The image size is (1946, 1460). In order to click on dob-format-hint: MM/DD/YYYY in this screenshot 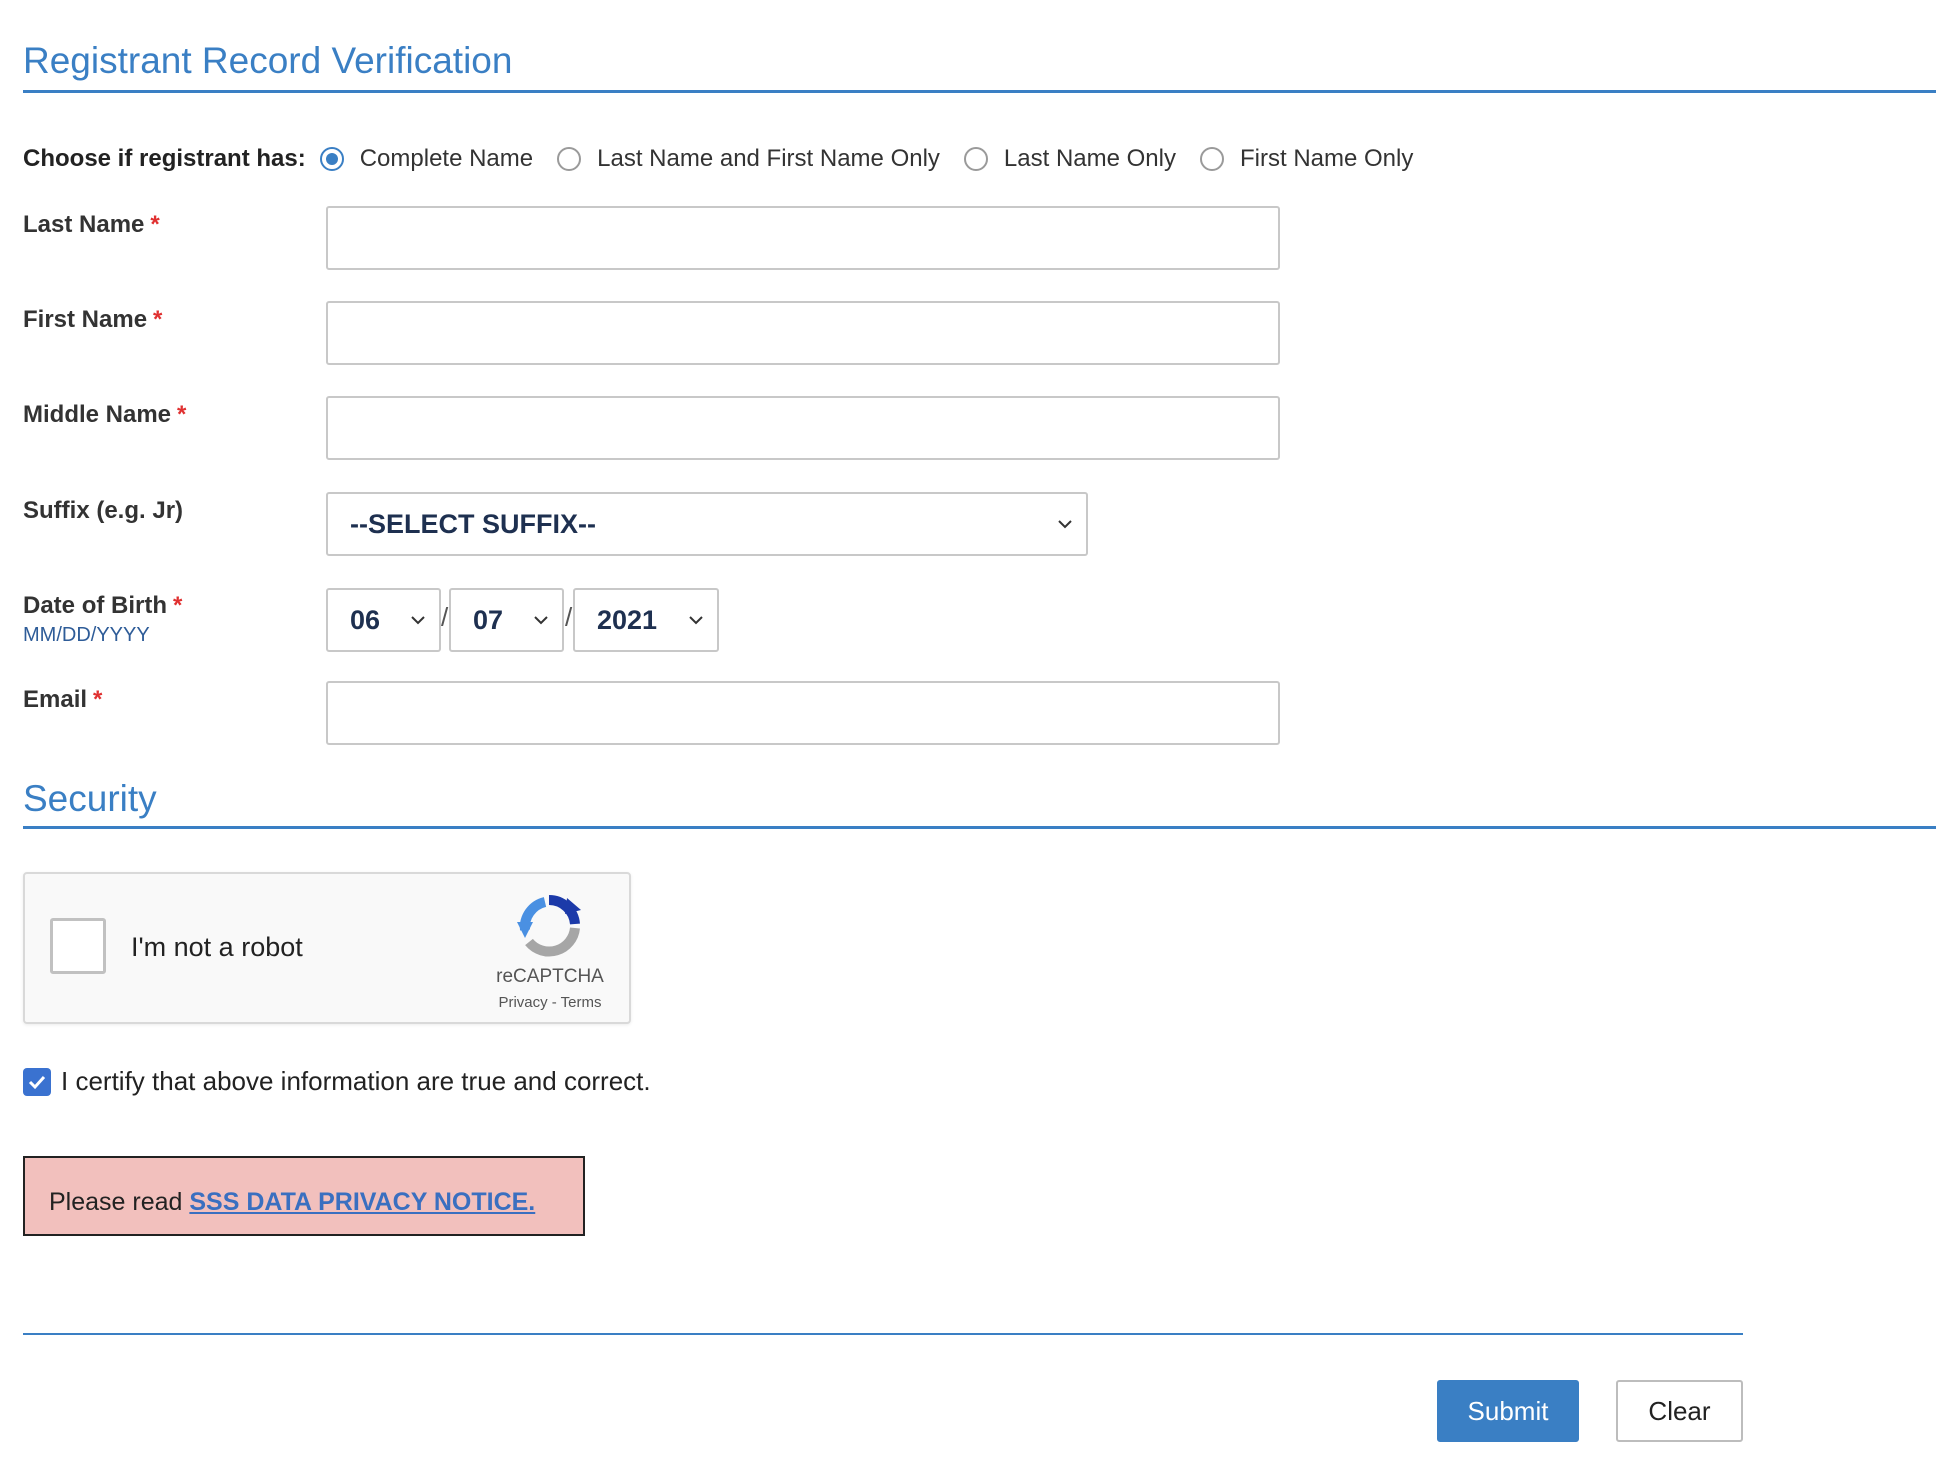, I will do `click(86, 635)`.